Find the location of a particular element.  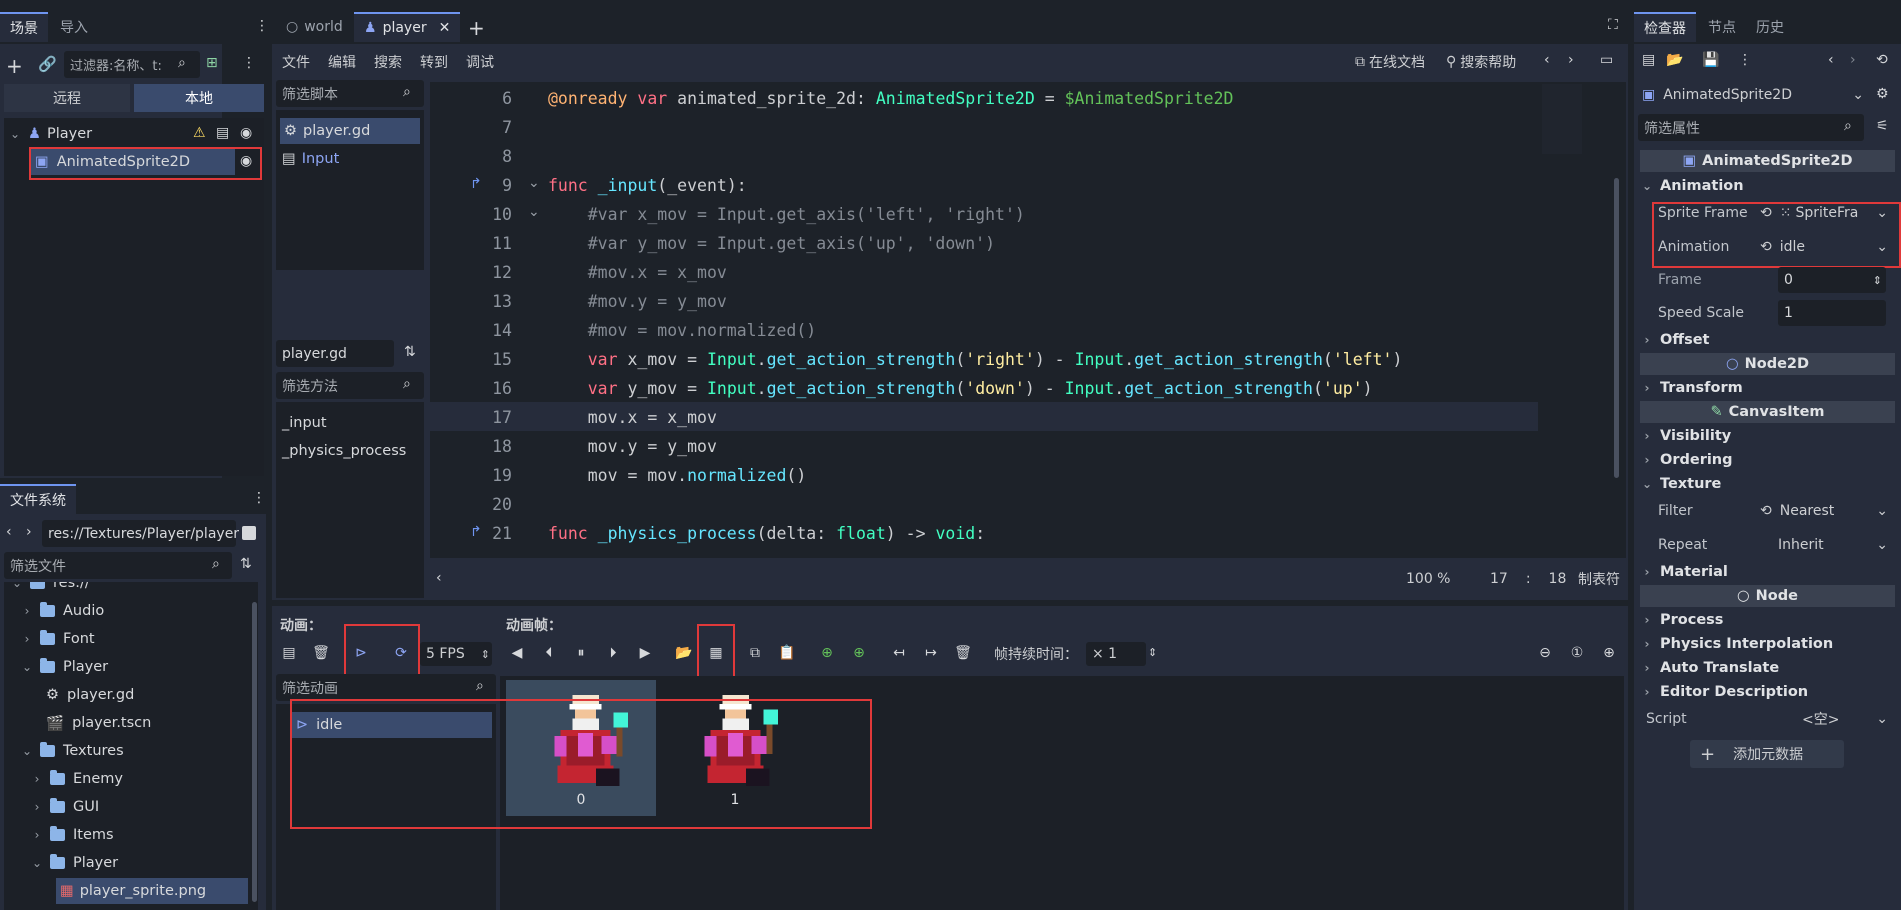

fs-item-enemy: › Enemy is located at coordinates (76, 779).